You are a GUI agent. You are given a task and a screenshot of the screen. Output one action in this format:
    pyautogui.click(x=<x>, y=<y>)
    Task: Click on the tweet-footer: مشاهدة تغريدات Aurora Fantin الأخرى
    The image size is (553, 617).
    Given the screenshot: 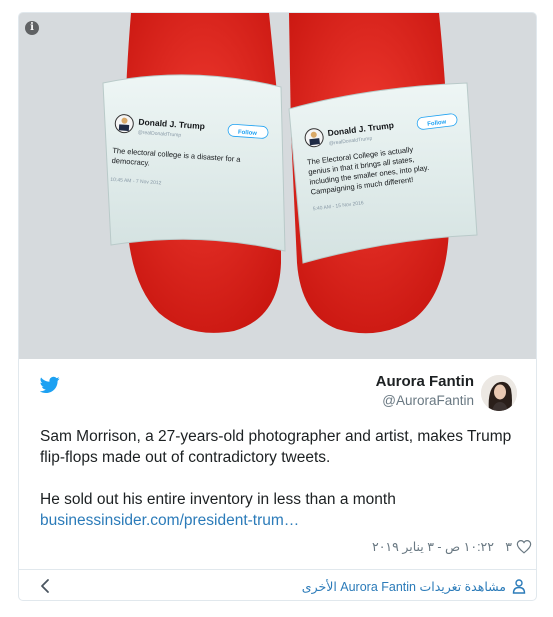 What is the action you would take?
    pyautogui.click(x=277, y=584)
    